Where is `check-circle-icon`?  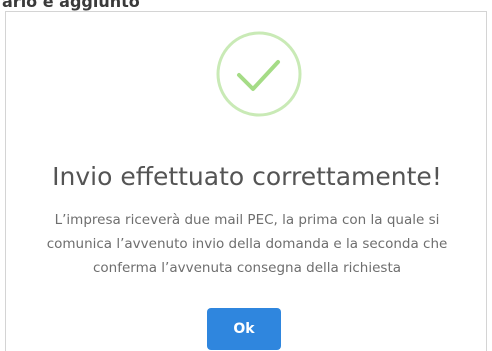 check-circle-icon is located at coordinates (259, 74).